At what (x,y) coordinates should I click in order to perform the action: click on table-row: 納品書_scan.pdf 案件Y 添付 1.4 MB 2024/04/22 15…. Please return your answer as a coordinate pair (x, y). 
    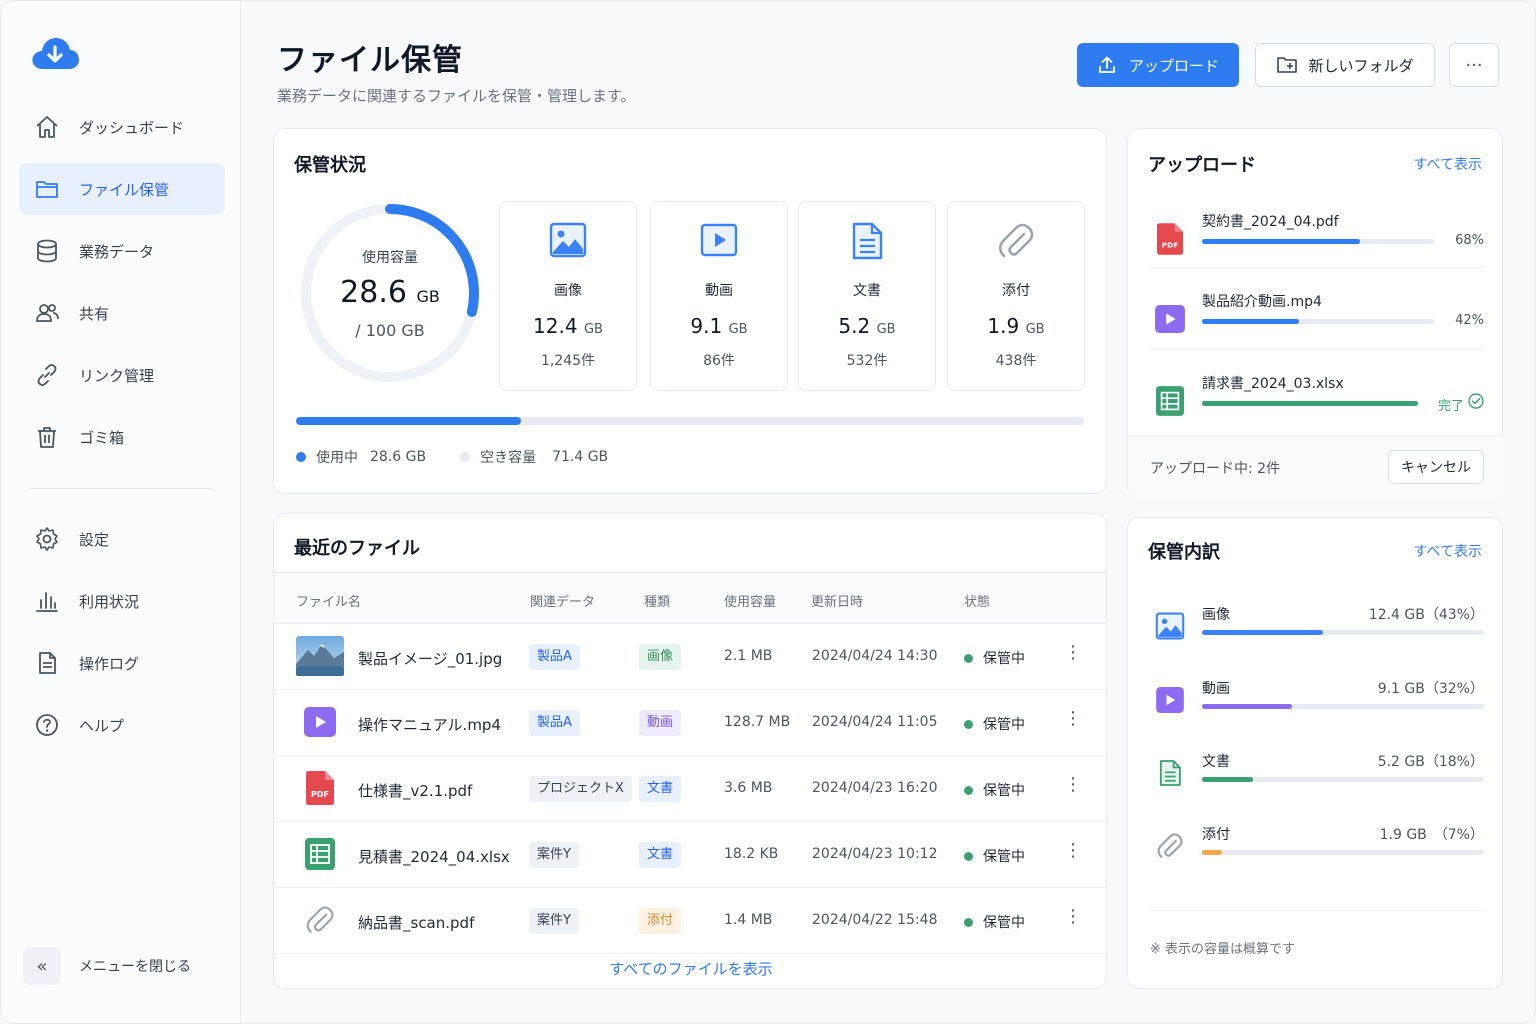
    Looking at the image, I should click on (690, 921).